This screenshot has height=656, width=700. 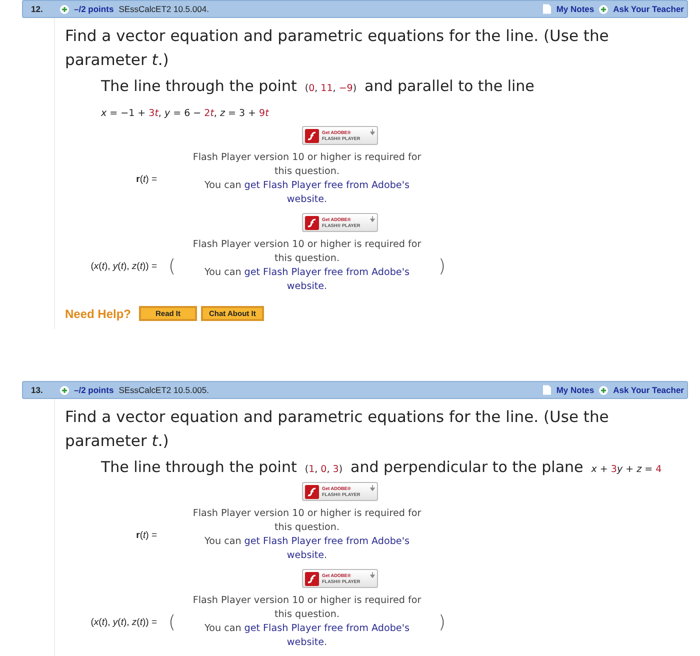 I want to click on statement-text: and perpendicular to the plane, so click(x=467, y=467).